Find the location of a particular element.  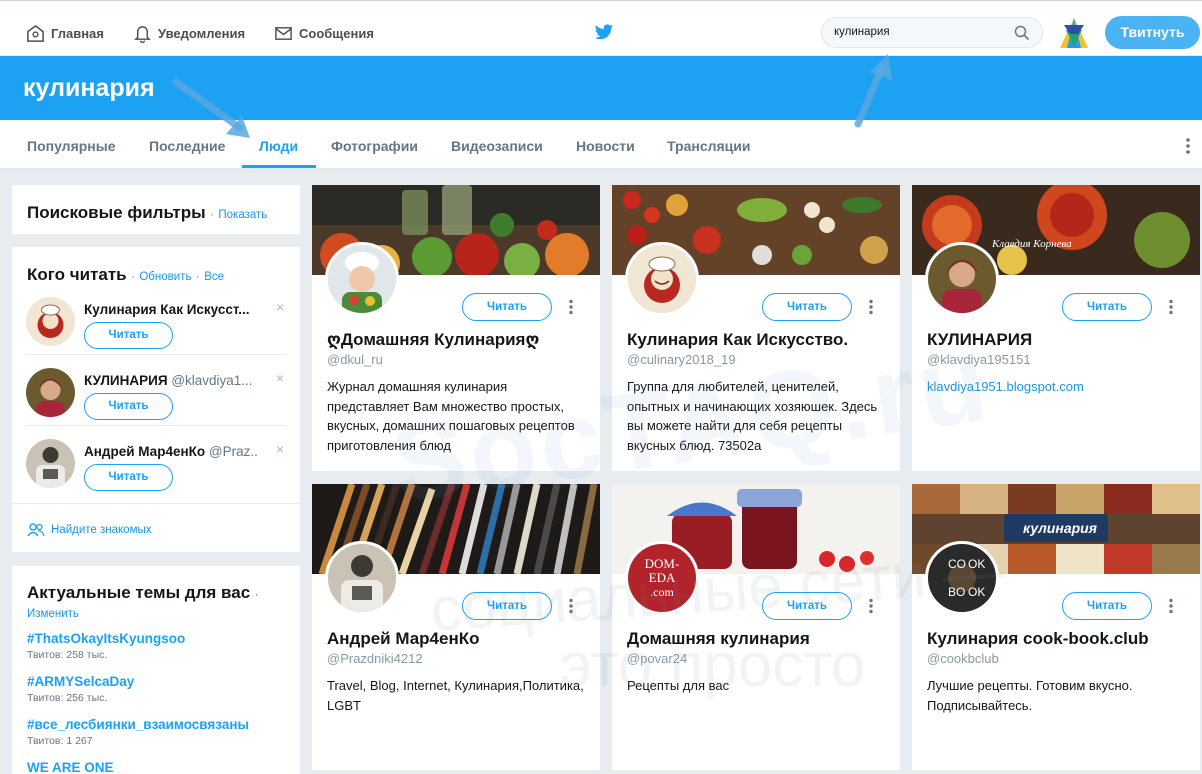

search-icon is located at coordinates (1022, 33).